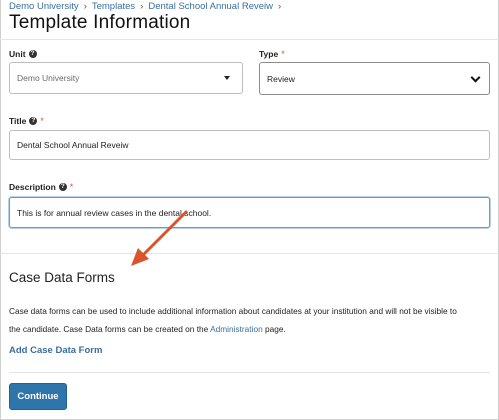 The width and height of the screenshot is (499, 420). I want to click on caret-down-icon, so click(227, 78).